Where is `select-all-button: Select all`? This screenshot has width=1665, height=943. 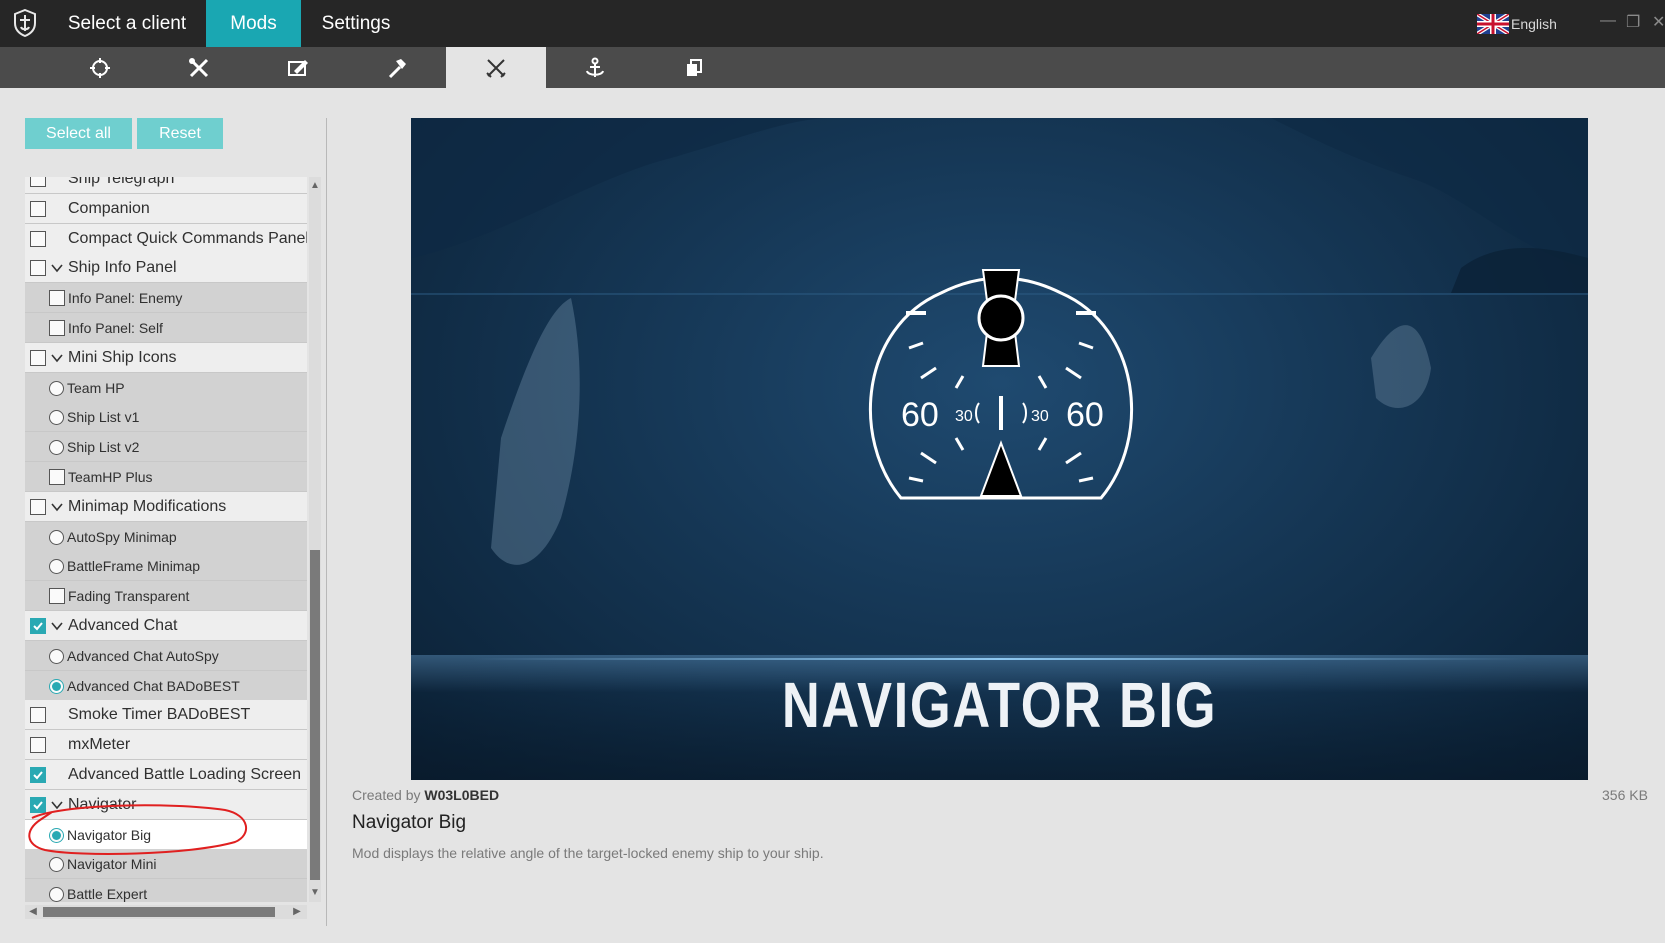 select-all-button: Select all is located at coordinates (78, 133).